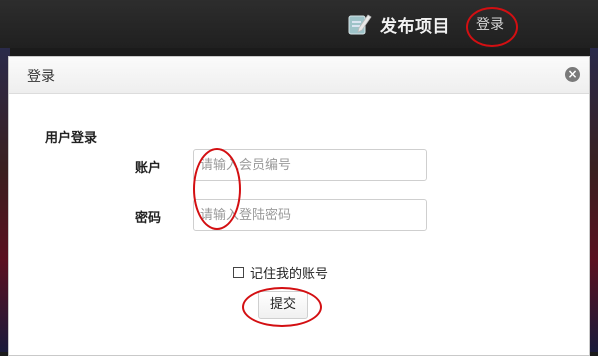 Image resolution: width=598 pixels, height=356 pixels. I want to click on submit-button: 提交, so click(283, 305).